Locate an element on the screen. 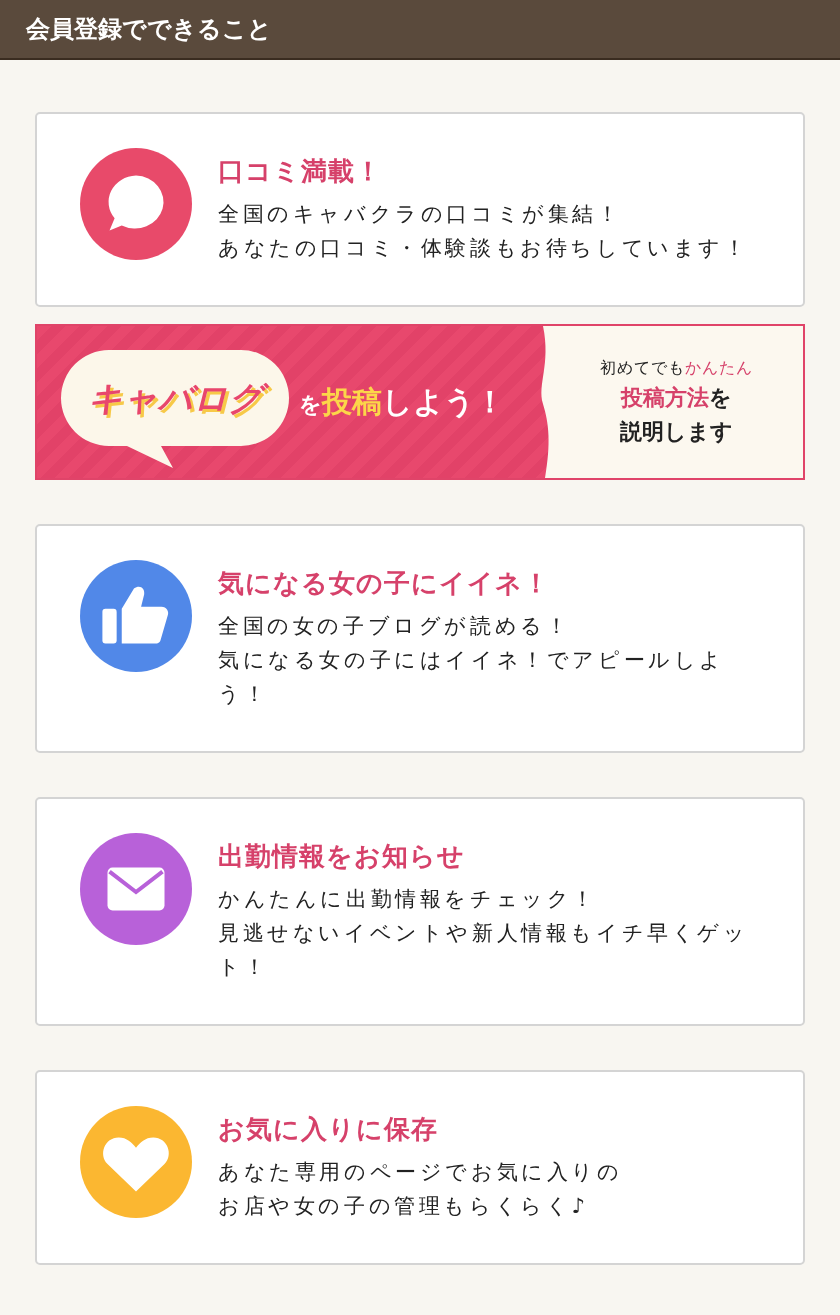  feature-description: 気になる女の子にはイイネ！でアピールしよう！ is located at coordinates (472, 677).